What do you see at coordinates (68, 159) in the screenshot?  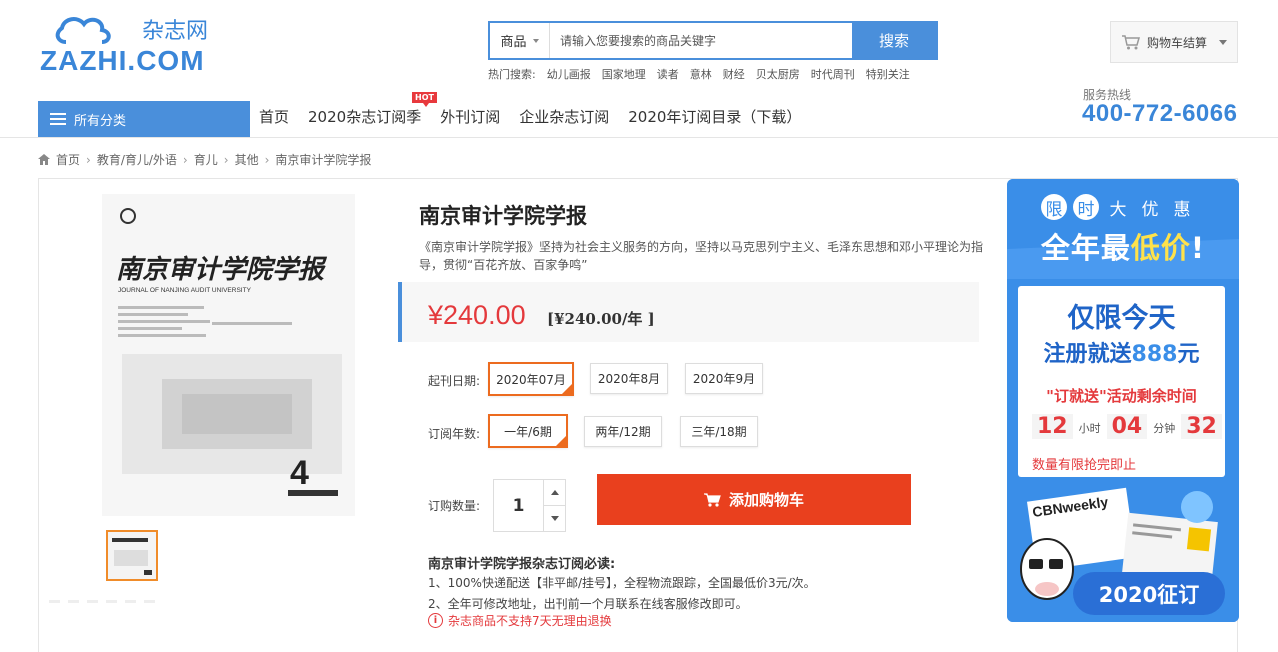 I see `breadcrumb-item: 首页` at bounding box center [68, 159].